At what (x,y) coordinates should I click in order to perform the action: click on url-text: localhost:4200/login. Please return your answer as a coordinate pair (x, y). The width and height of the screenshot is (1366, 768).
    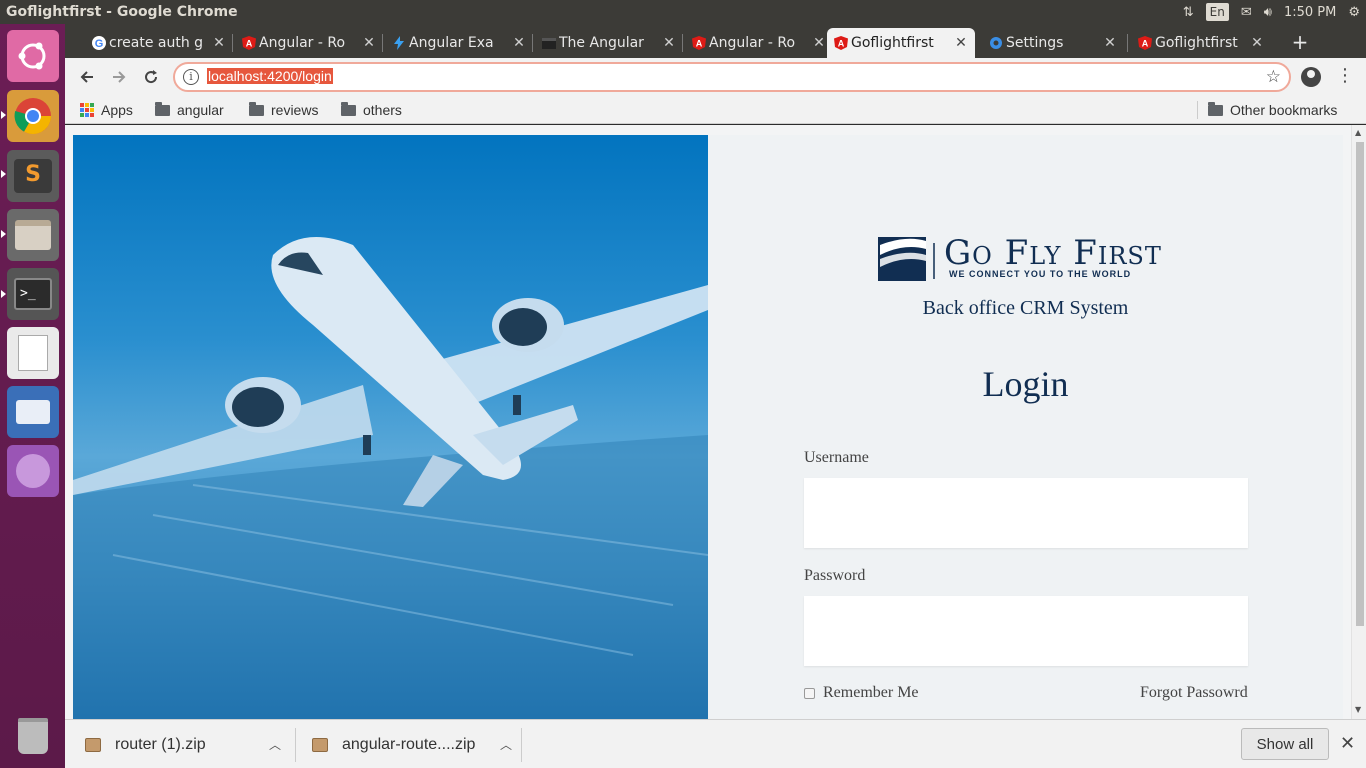
    Looking at the image, I should click on (270, 76).